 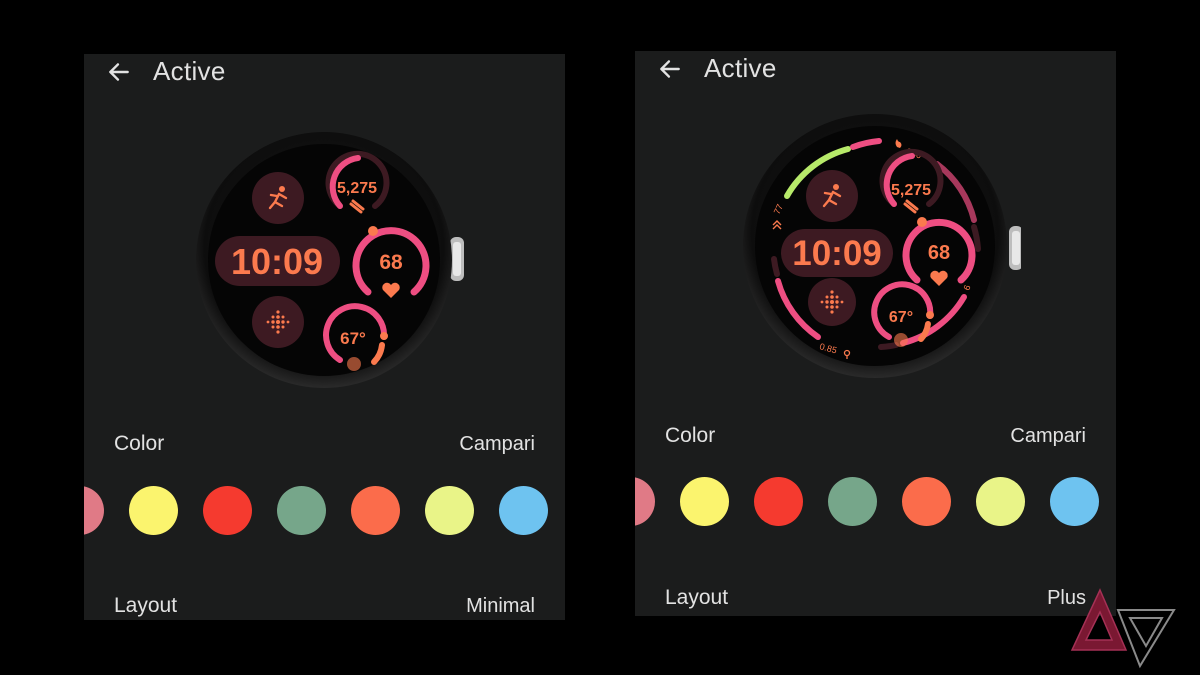 I want to click on watch-preview: 500 77 0.85 6 5,275 10:09 68 67°, so click(x=882, y=246).